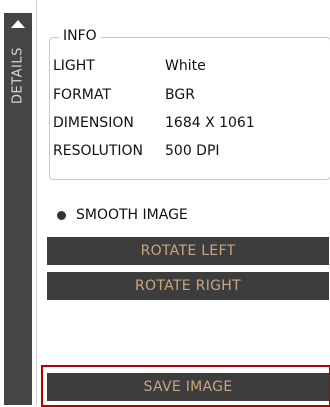 This screenshot has height=407, width=330. I want to click on rotate-right-button: ROTATE RIGHT, so click(188, 286).